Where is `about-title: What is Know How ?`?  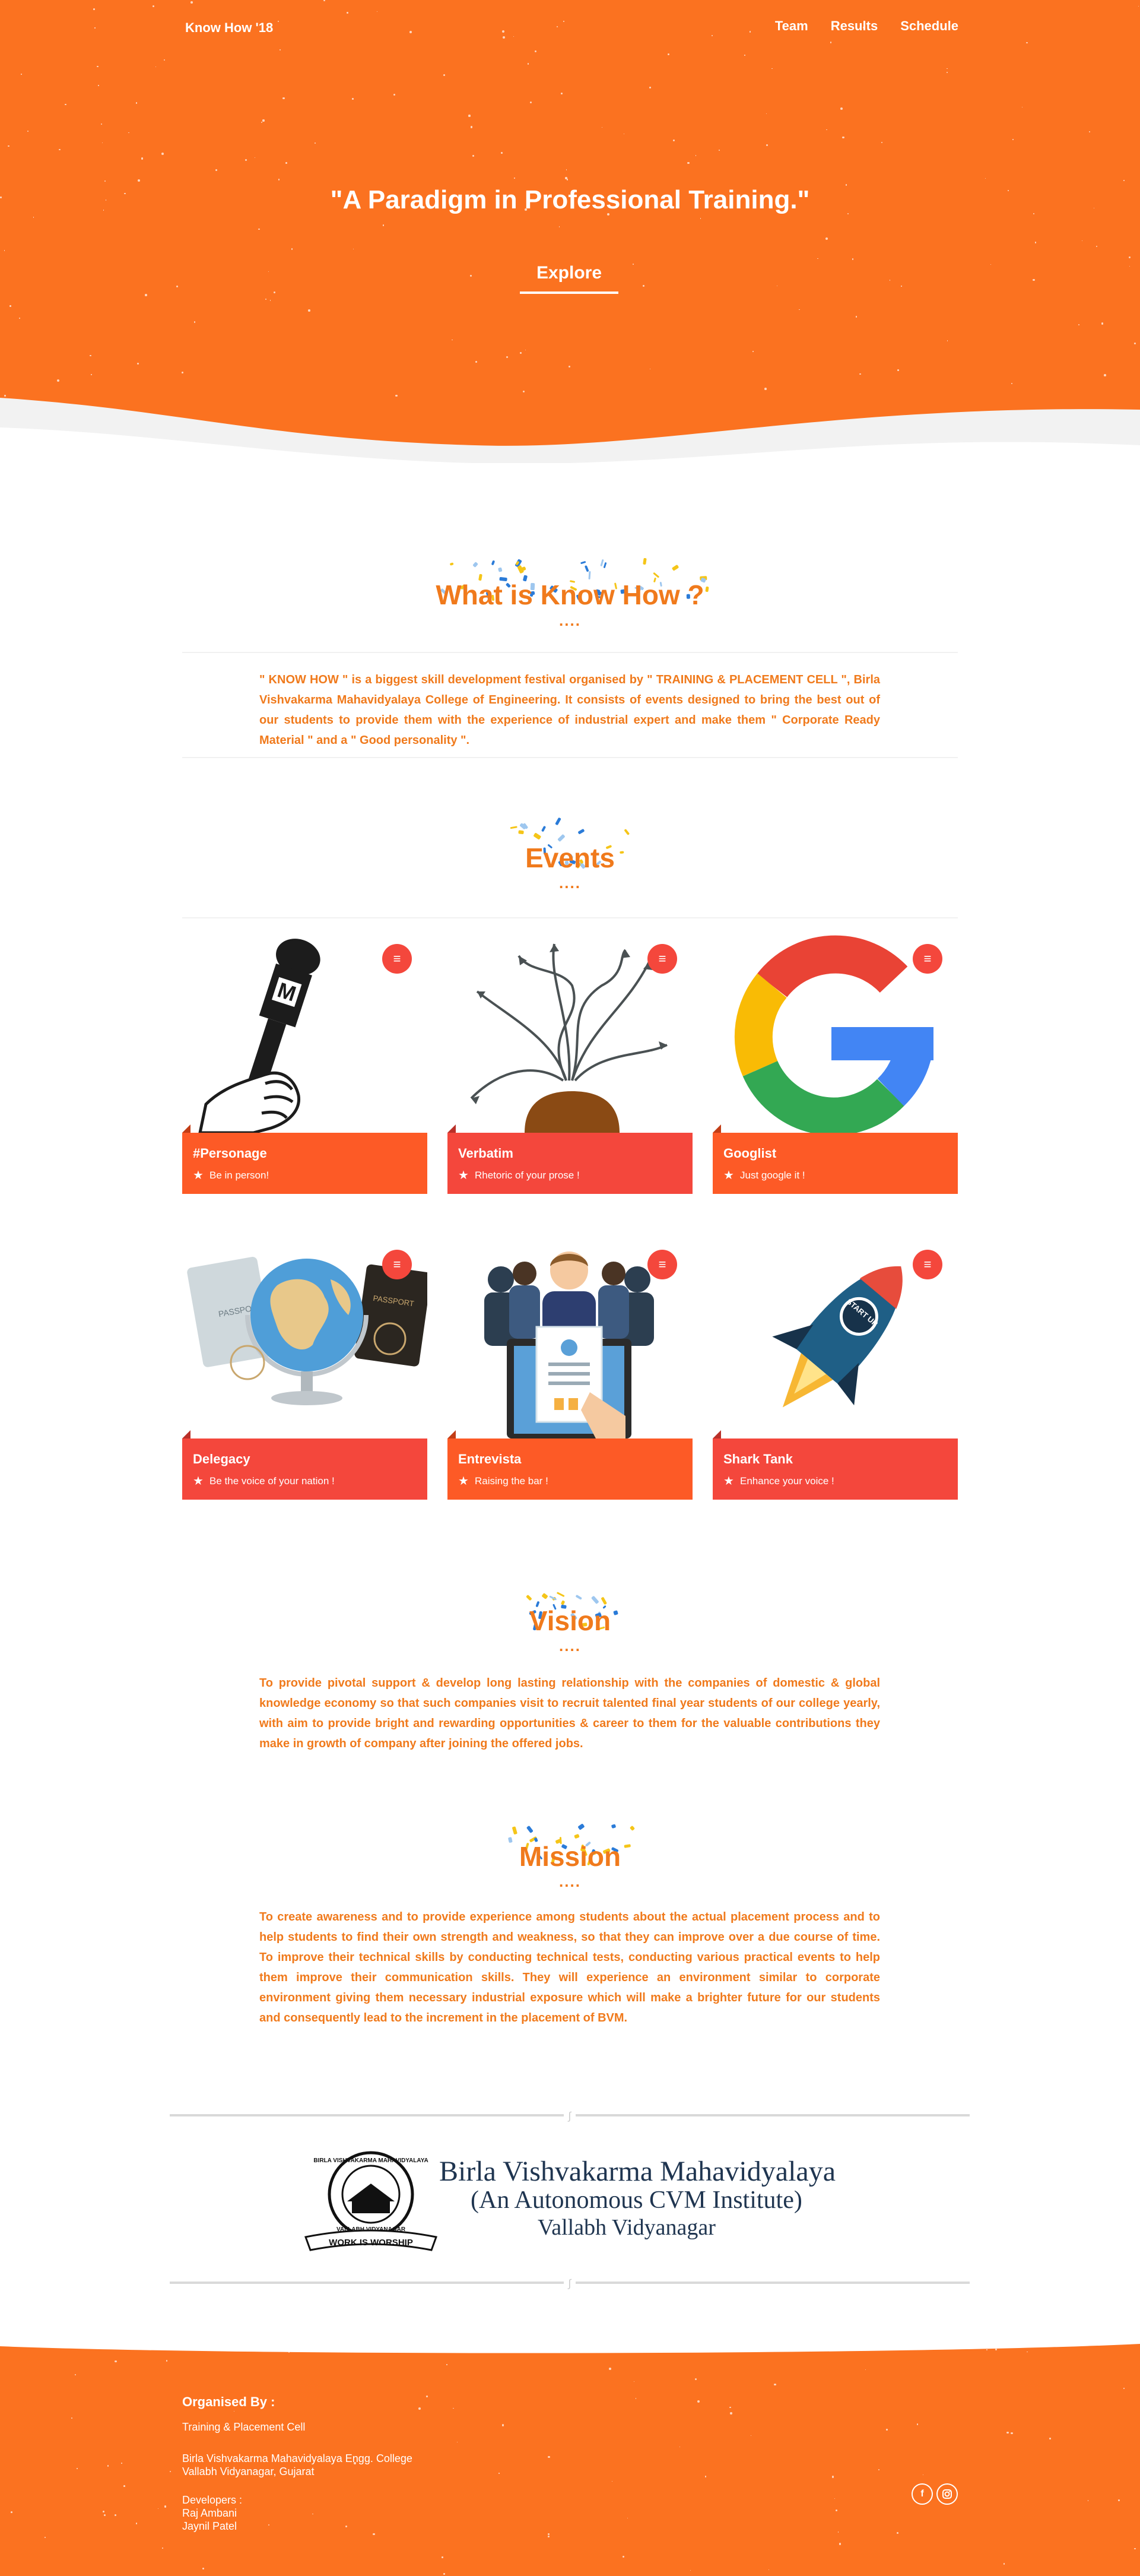 about-title: What is Know How ? is located at coordinates (570, 595).